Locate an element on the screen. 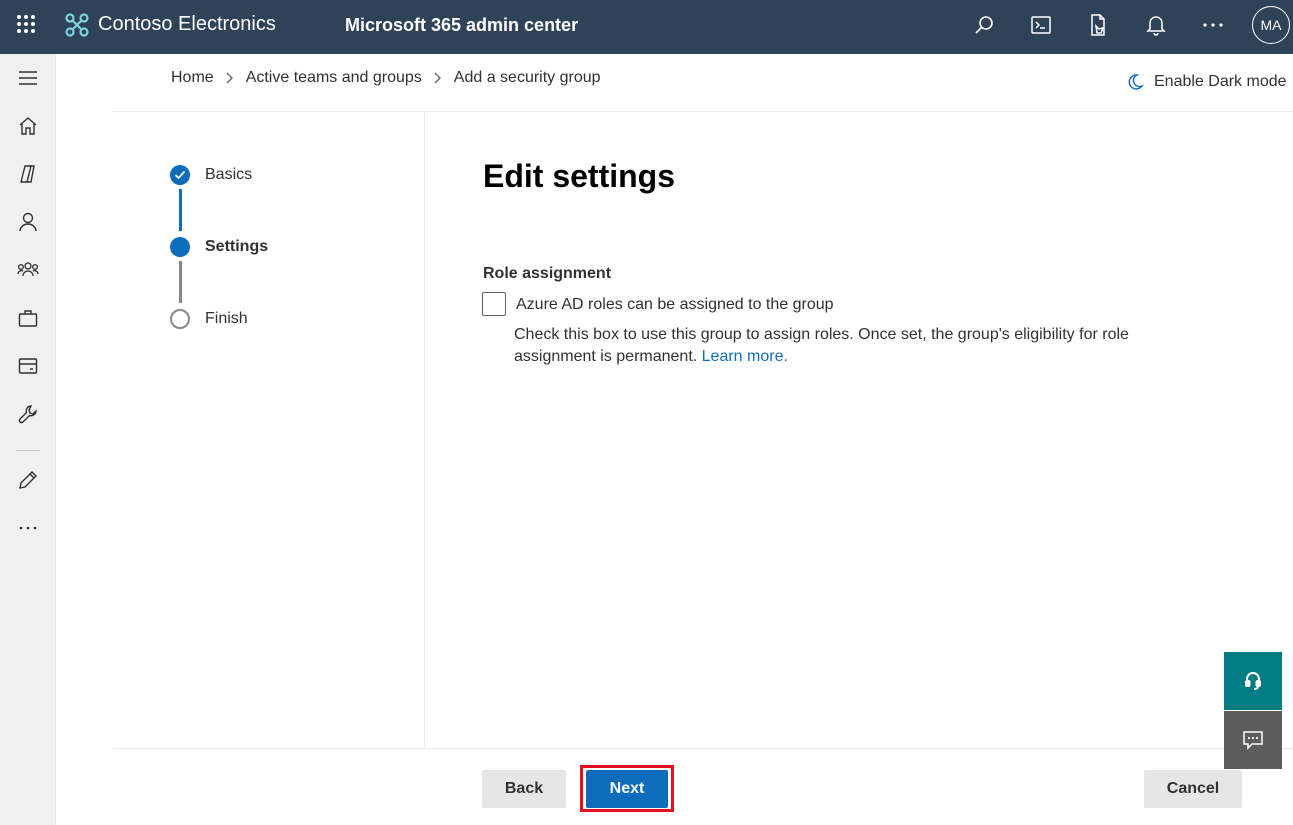 The width and height of the screenshot is (1293, 825). briefcase-icon is located at coordinates (28, 318).